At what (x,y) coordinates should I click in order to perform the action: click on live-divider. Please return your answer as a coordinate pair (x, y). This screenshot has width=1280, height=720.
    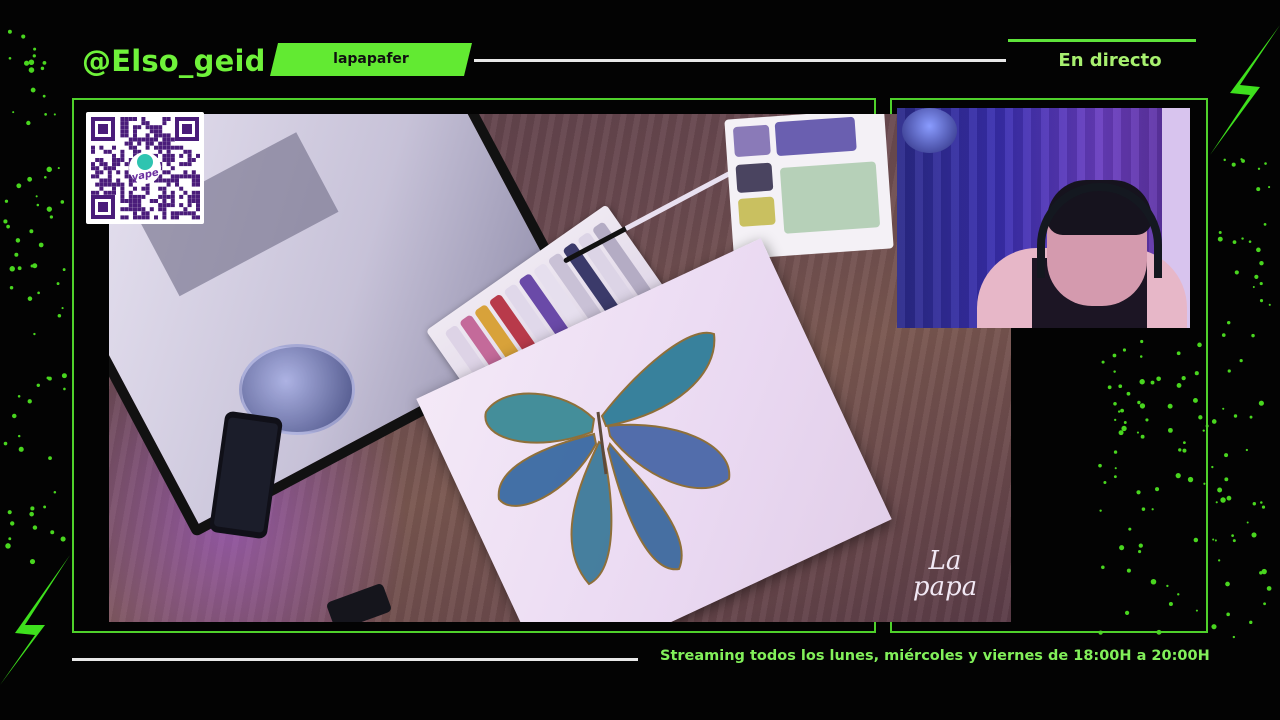
    Looking at the image, I should click on (1102, 40).